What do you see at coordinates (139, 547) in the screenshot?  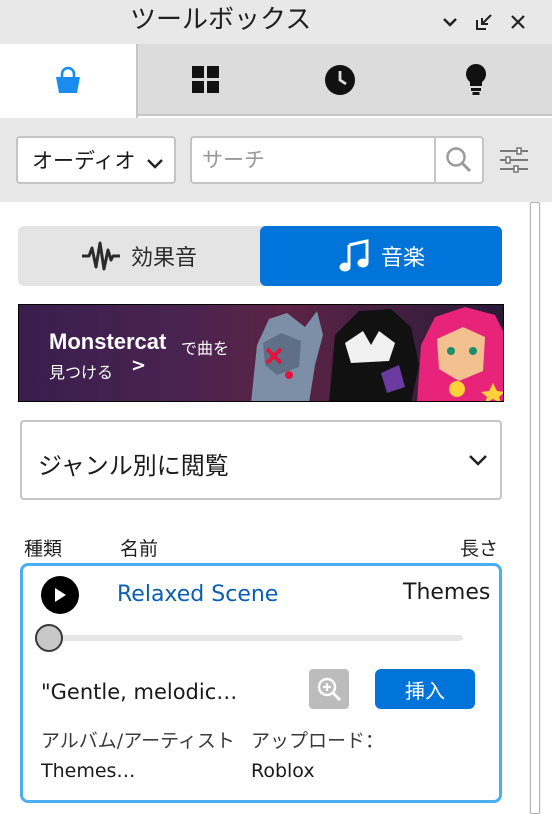 I see `column-name: 名前` at bounding box center [139, 547].